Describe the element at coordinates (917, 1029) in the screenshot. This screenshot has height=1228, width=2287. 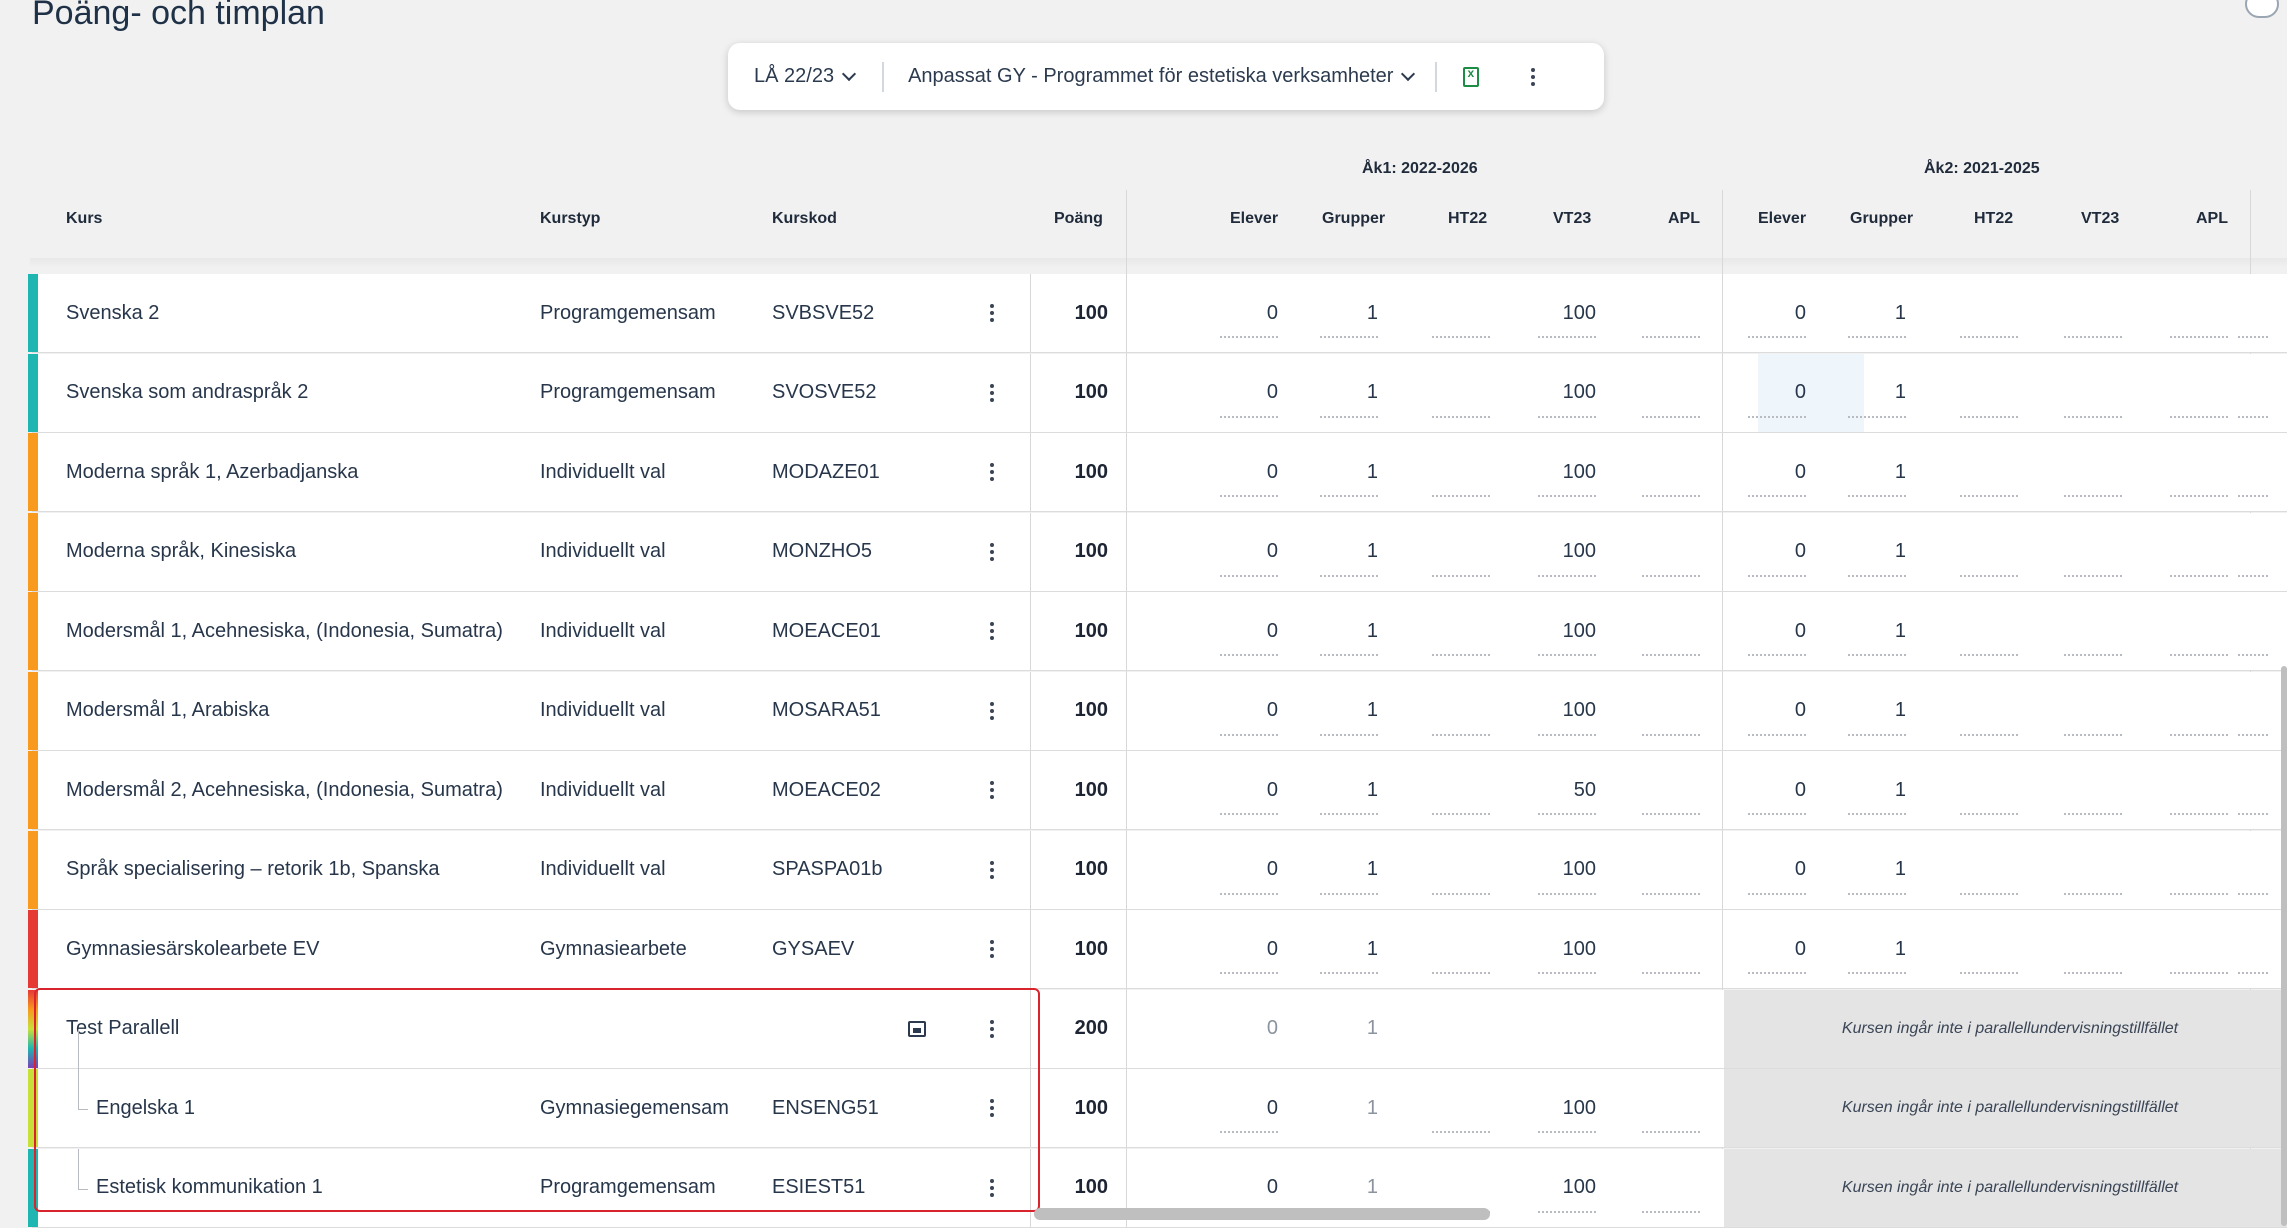
I see `parallel-image-button` at that location.